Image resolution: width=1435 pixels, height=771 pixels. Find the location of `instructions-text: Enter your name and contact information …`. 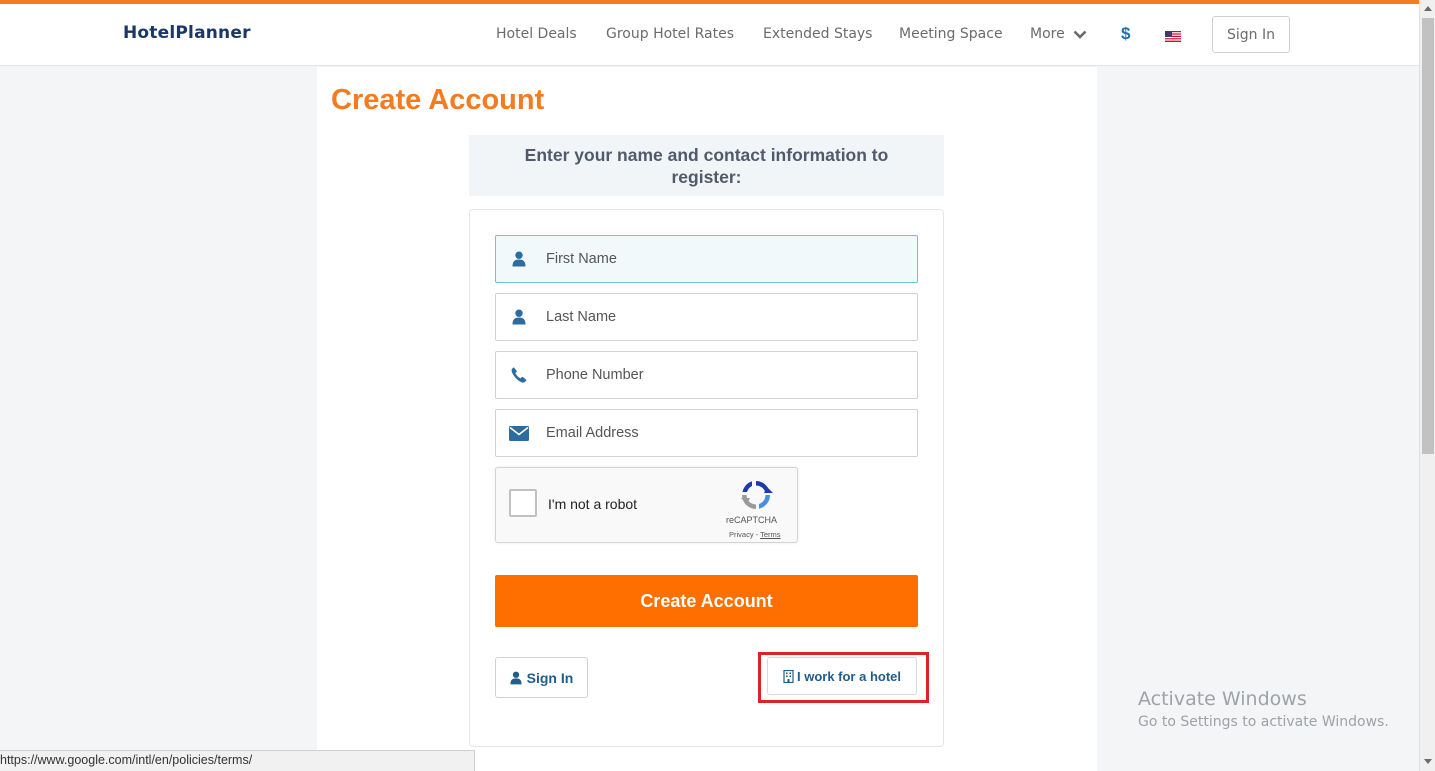

instructions-text: Enter your name and contact information … is located at coordinates (706, 165).